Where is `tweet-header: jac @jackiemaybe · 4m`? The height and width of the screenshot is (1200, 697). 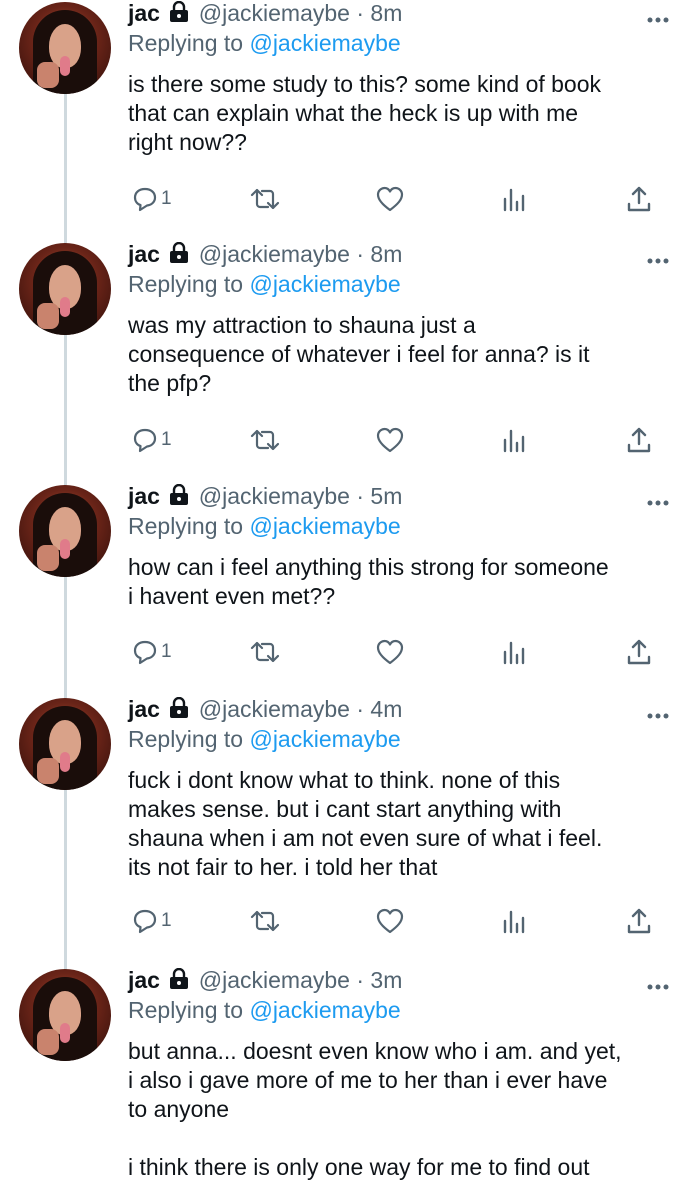 tweet-header: jac @jackiemaybe · 4m is located at coordinates (412, 712).